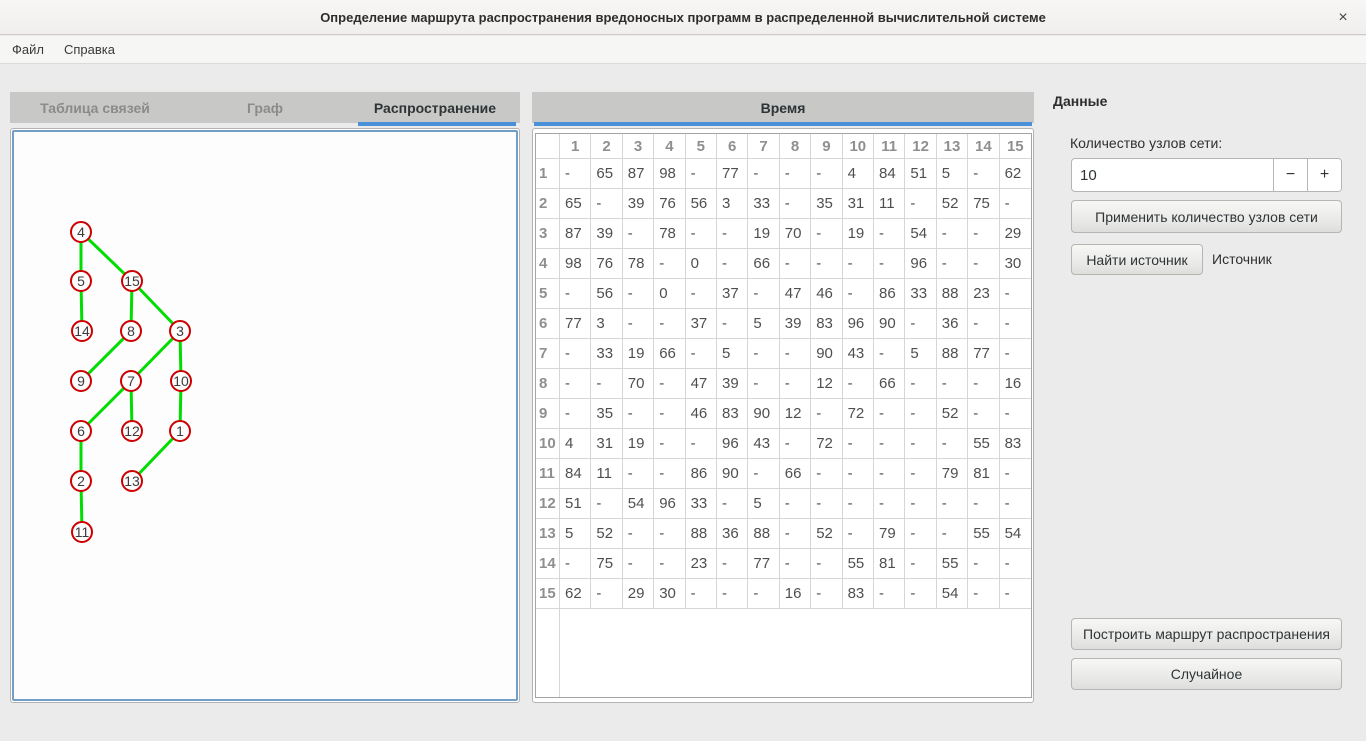 The height and width of the screenshot is (741, 1366). What do you see at coordinates (638, 174) in the screenshot?
I see `table-cell: 87` at bounding box center [638, 174].